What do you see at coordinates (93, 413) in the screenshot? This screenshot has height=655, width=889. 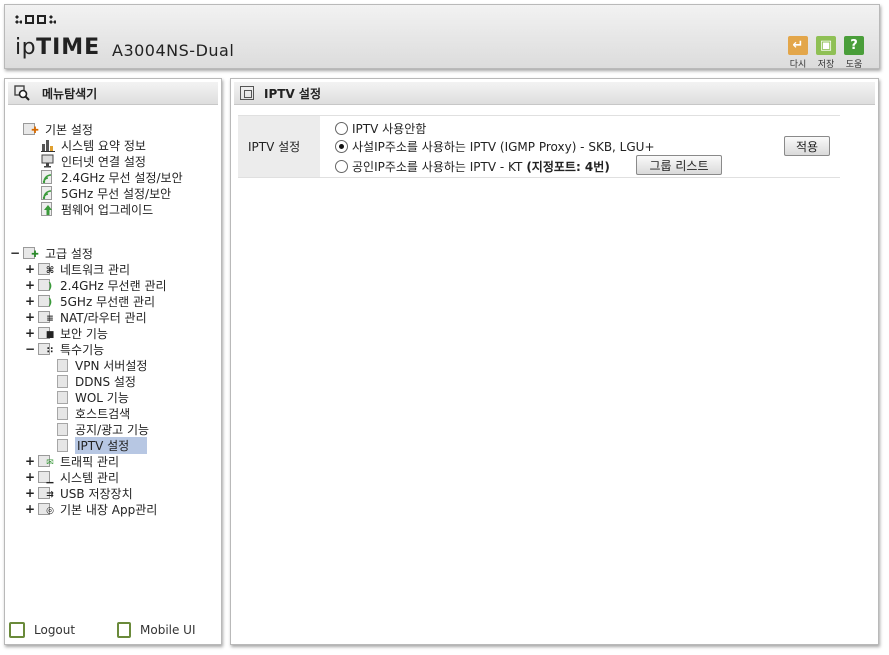 I see `menu-host-search: 호스트검색` at bounding box center [93, 413].